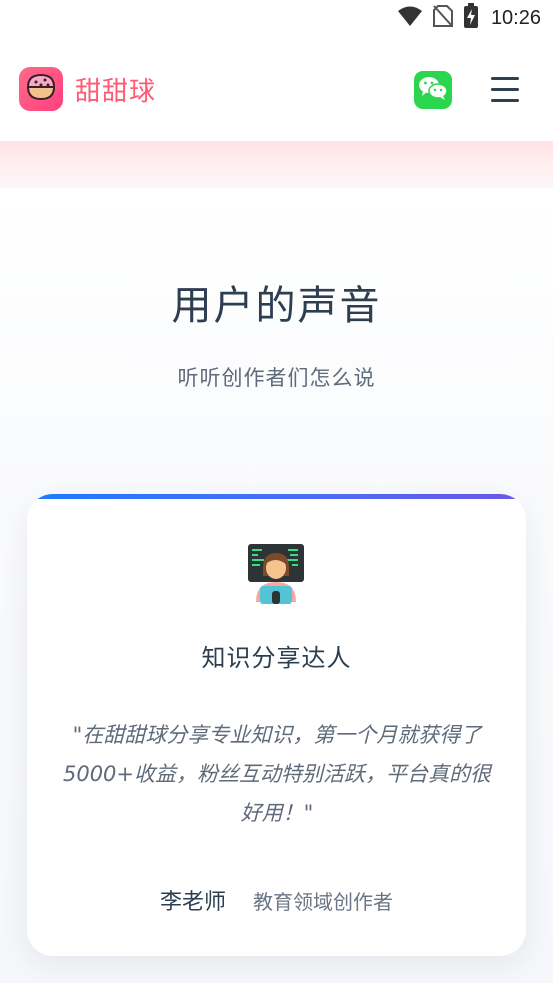  I want to click on card-author: 李老师 教育领域创作者, so click(276, 900).